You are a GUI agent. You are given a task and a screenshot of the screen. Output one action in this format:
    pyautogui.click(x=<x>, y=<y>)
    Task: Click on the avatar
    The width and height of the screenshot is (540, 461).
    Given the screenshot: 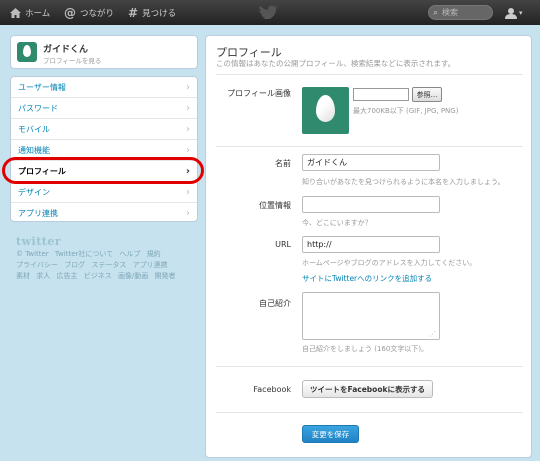 What is the action you would take?
    pyautogui.click(x=27, y=52)
    